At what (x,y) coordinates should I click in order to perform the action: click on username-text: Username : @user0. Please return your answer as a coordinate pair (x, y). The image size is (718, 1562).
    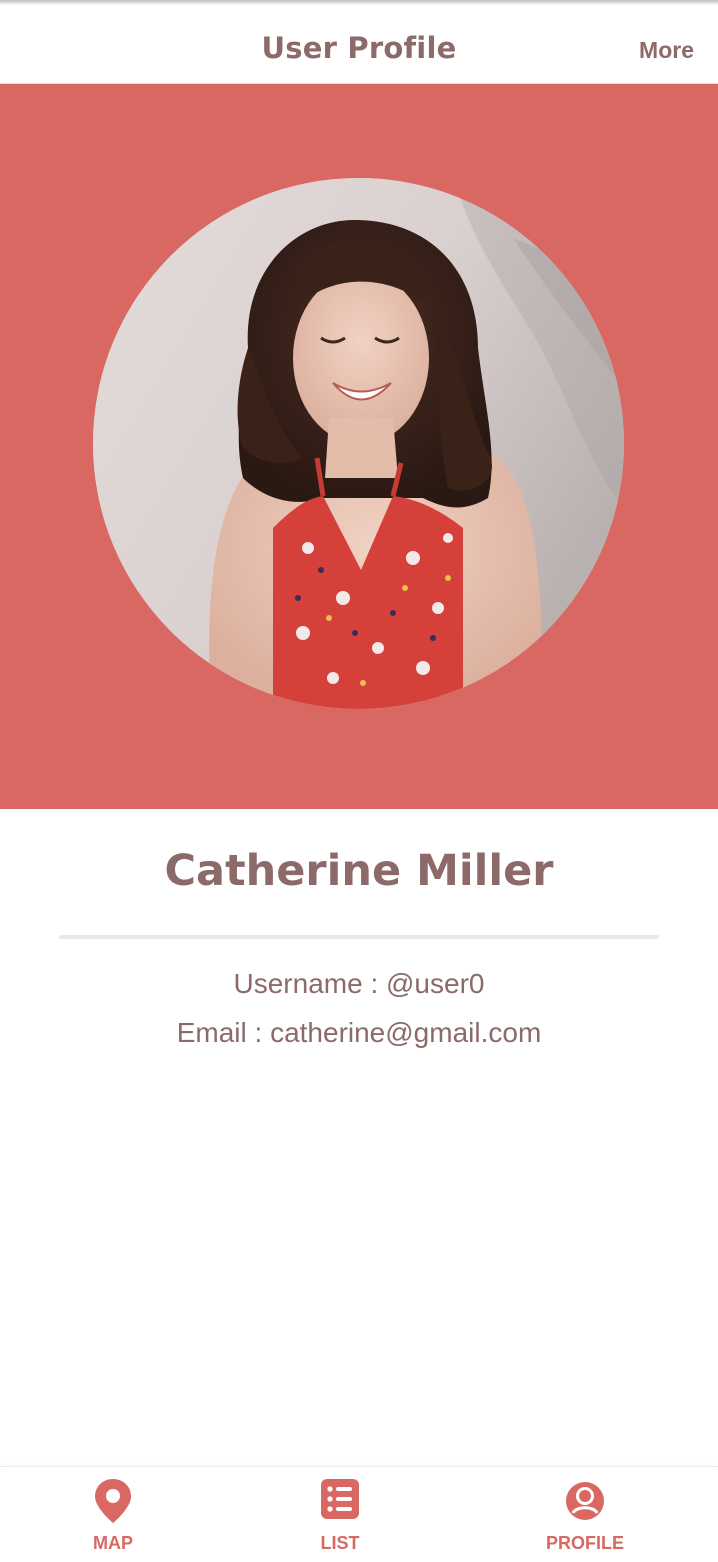
    Looking at the image, I should click on (359, 983).